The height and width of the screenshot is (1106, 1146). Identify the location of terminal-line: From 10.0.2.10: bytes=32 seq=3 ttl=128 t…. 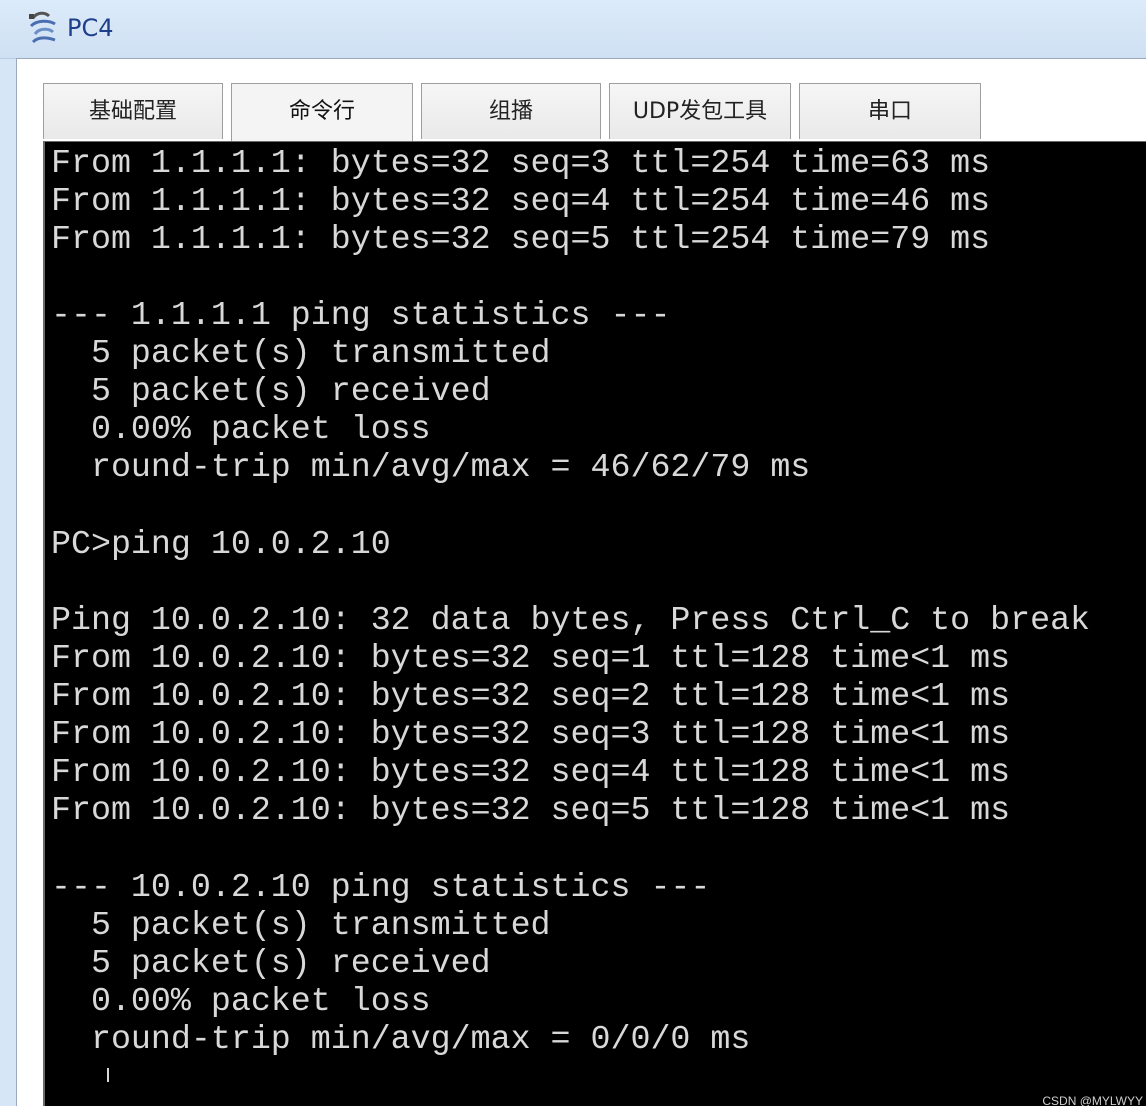
(531, 734).